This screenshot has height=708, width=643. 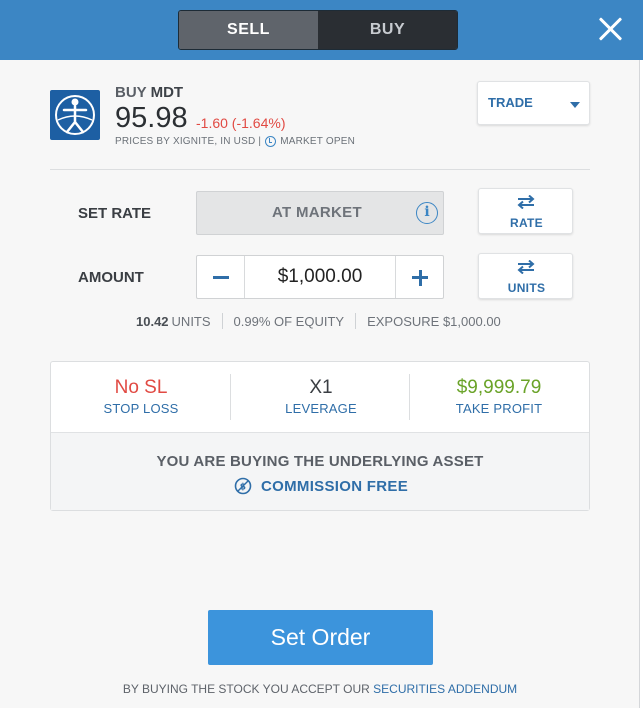 I want to click on tab-sell: SELL, so click(x=248, y=30).